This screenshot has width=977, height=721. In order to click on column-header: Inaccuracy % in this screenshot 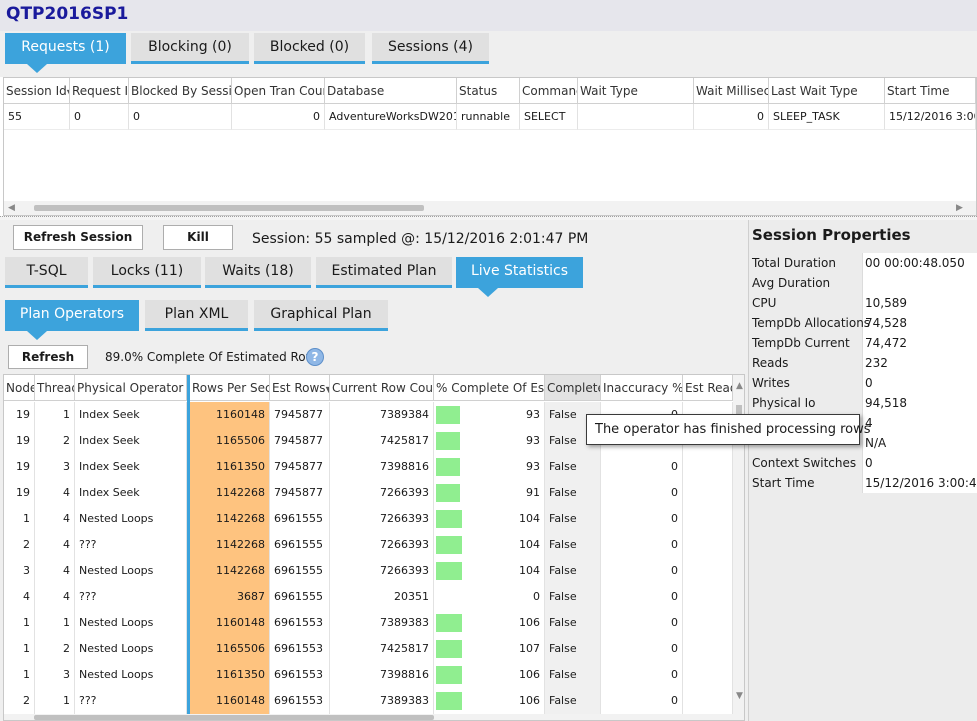, I will do `click(642, 388)`.